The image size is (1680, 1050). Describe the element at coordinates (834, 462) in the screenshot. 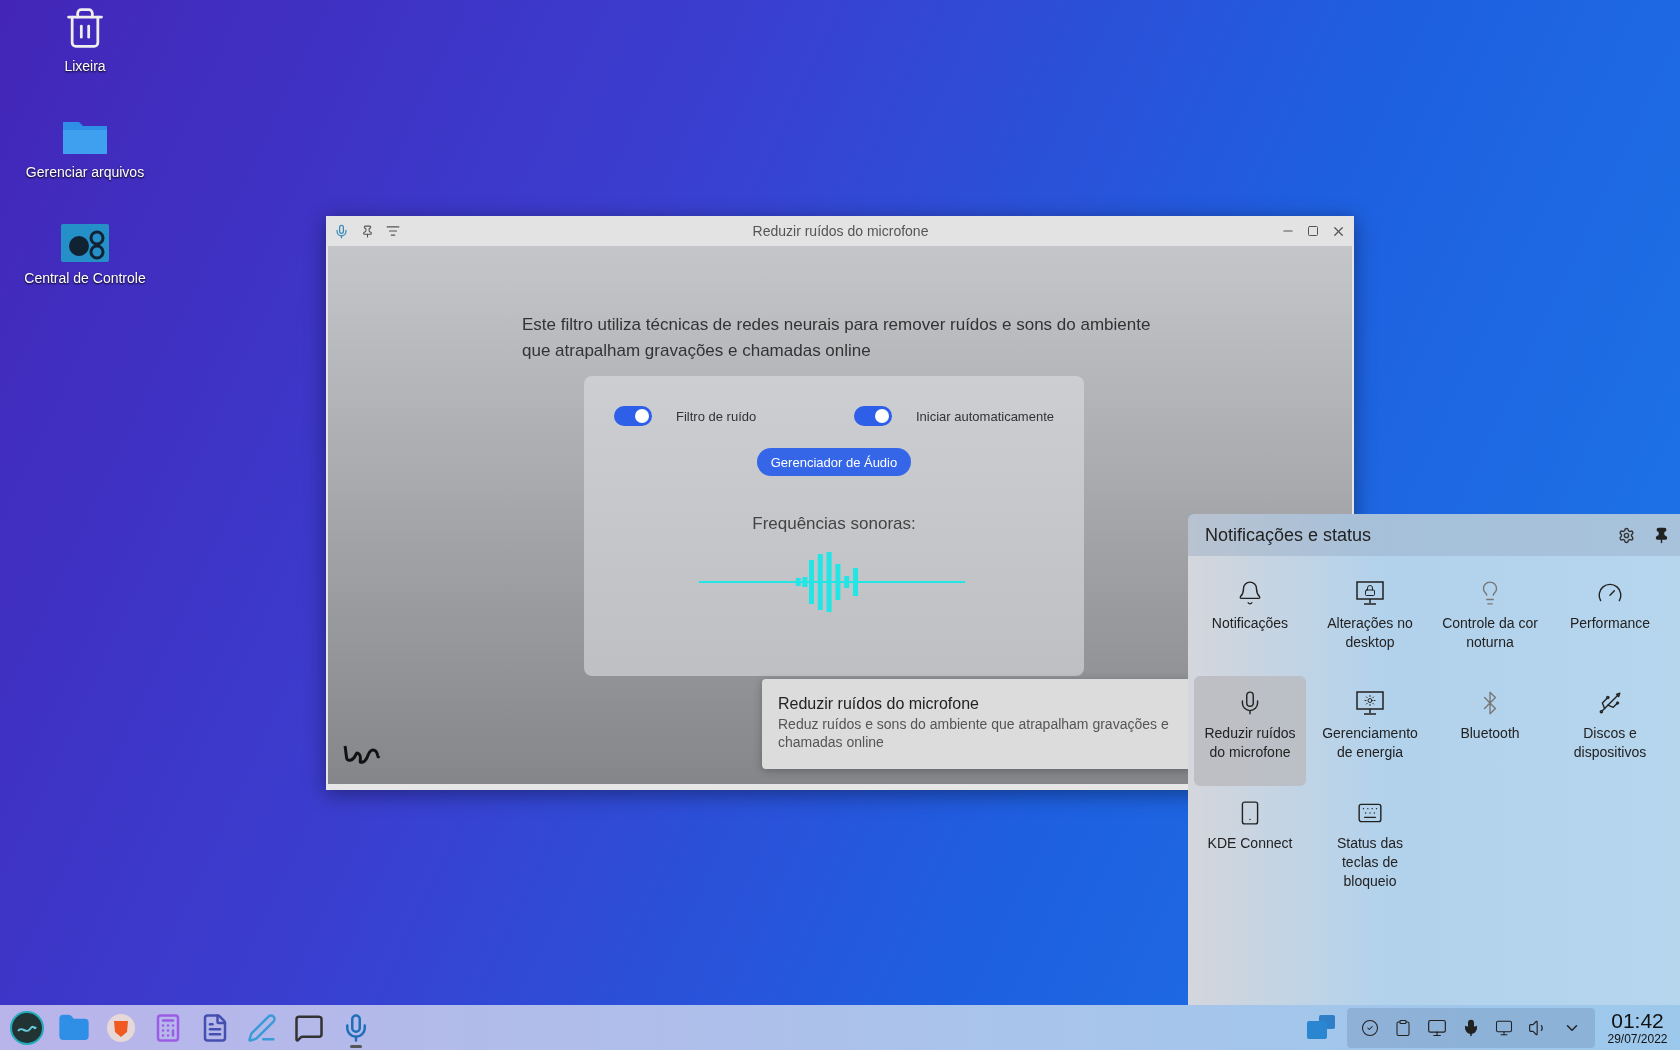

I see `audio-manager-button: Gerenciador de Áudio` at that location.